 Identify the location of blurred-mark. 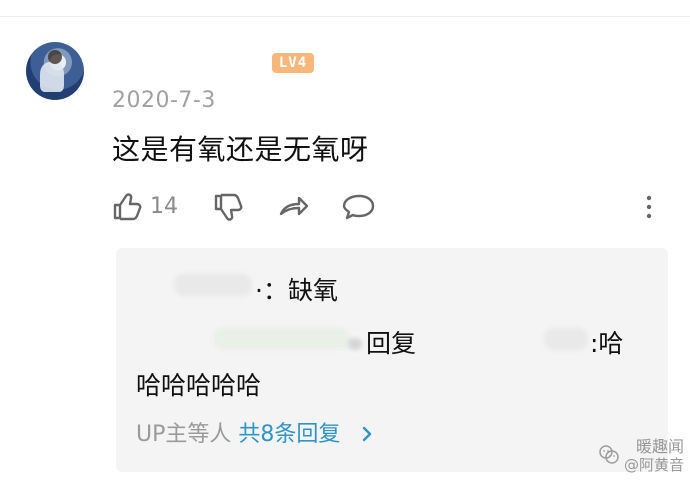
(355, 344).